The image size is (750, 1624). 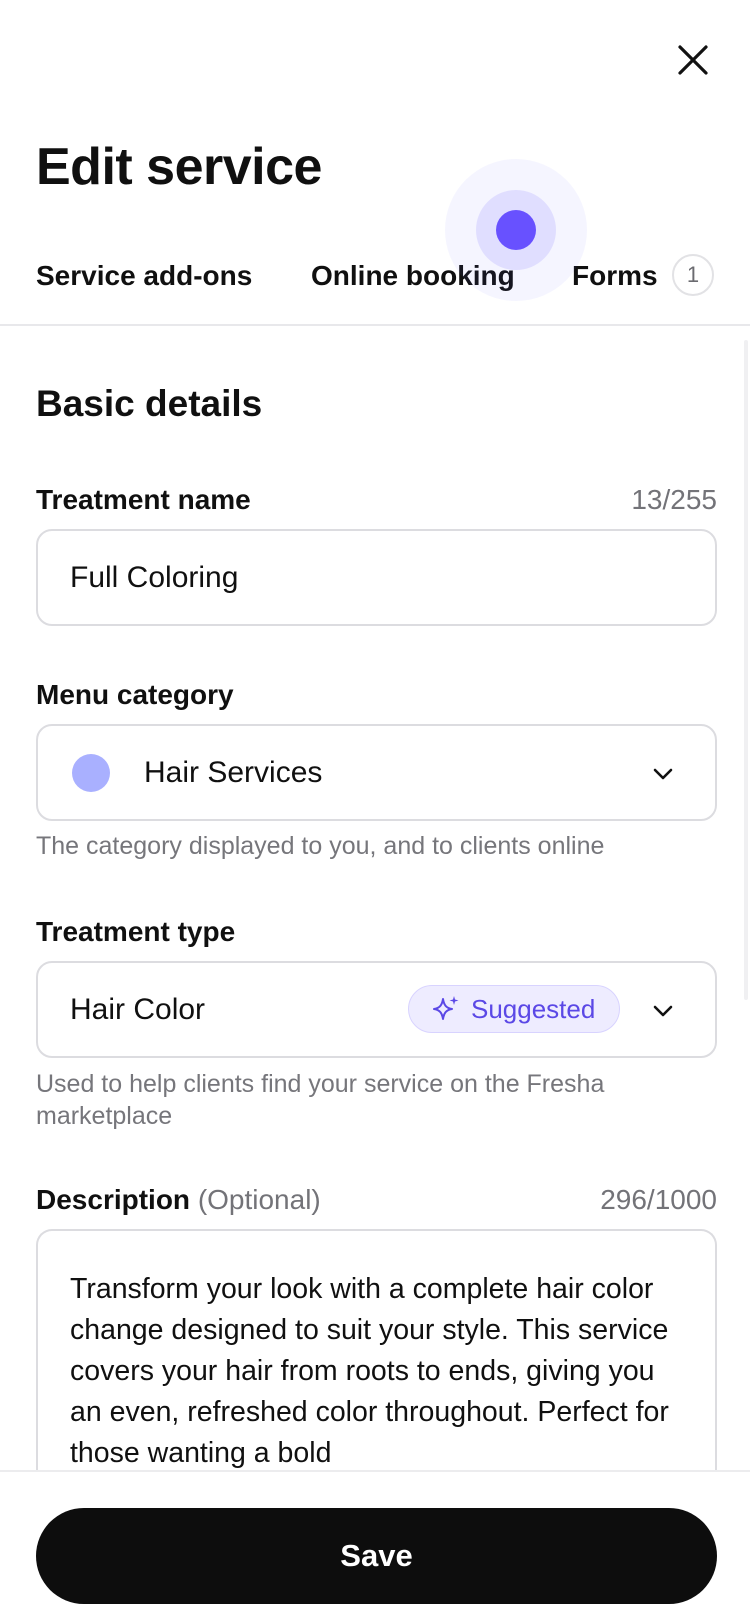 I want to click on description-label: Description (Optional), so click(x=178, y=1200).